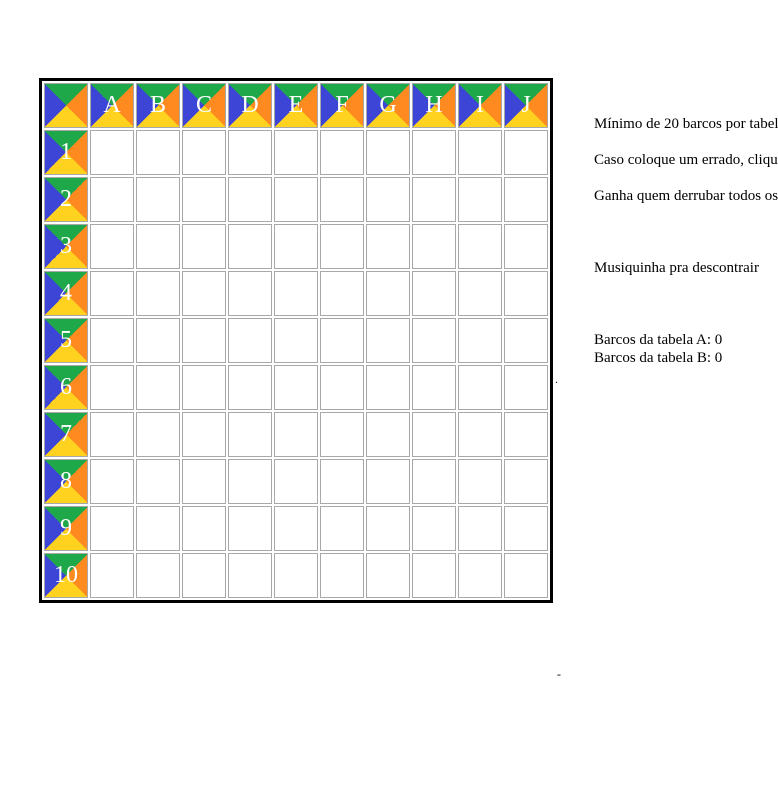 The width and height of the screenshot is (778, 798). Describe the element at coordinates (204, 152) in the screenshot. I see `board-cell-c1` at that location.